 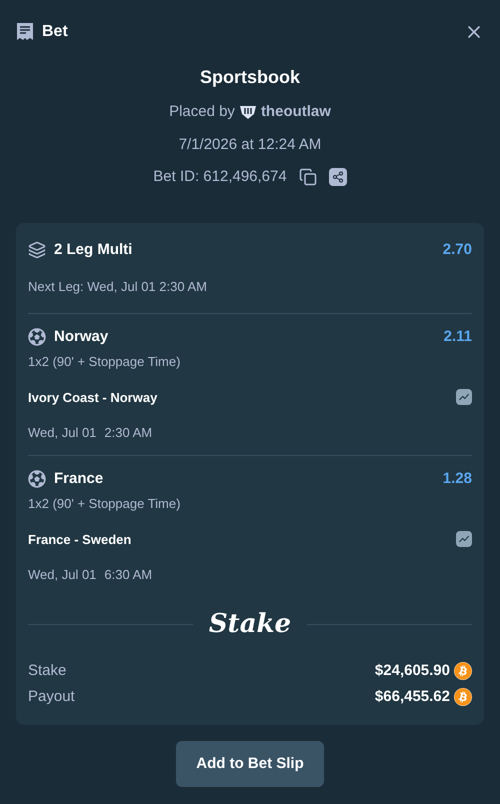 What do you see at coordinates (250, 144) in the screenshot?
I see `placed-date: 7/1/2026 at 12:24 AM` at bounding box center [250, 144].